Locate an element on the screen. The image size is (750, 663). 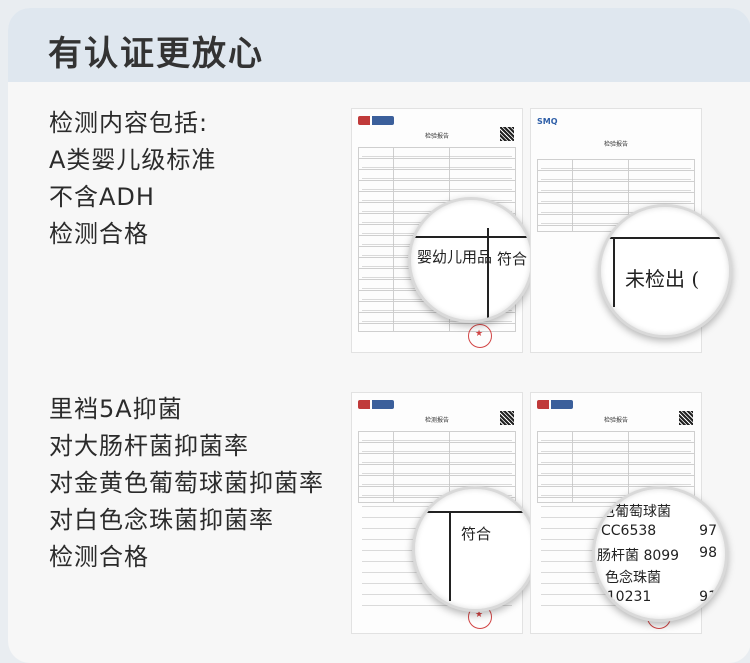
magnified-row: 色念珠菌 is located at coordinates (633, 578).